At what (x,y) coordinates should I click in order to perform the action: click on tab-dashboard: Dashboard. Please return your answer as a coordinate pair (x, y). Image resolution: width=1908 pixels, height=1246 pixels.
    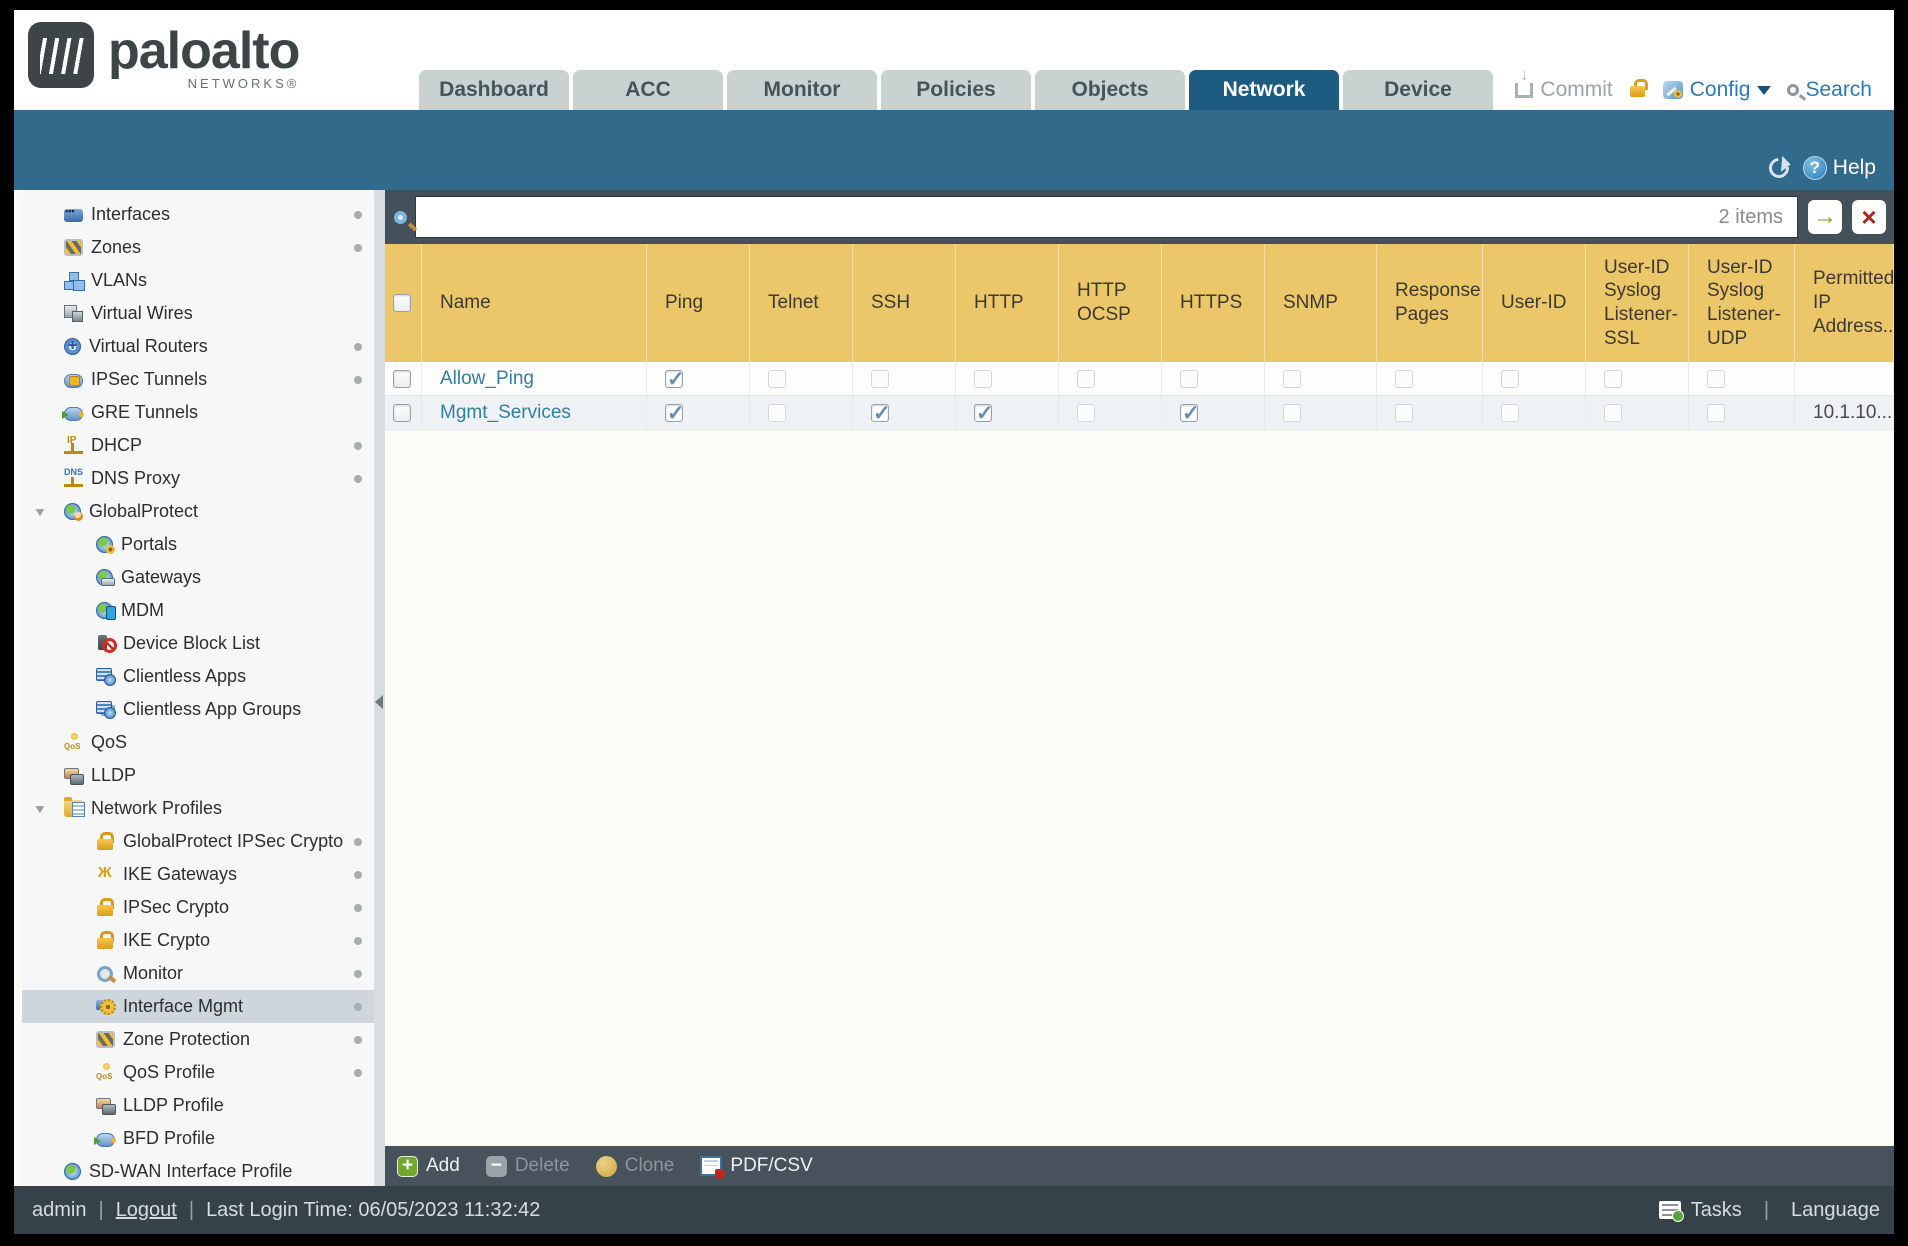
    Looking at the image, I should click on (494, 90).